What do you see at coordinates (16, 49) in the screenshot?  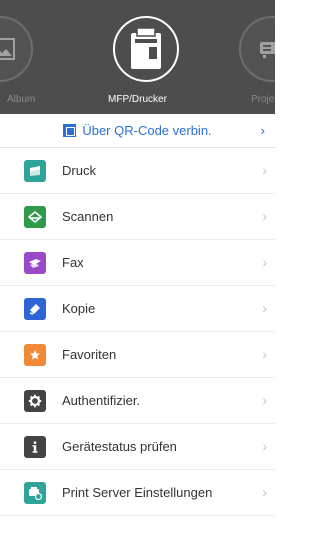 I see `device-album` at bounding box center [16, 49].